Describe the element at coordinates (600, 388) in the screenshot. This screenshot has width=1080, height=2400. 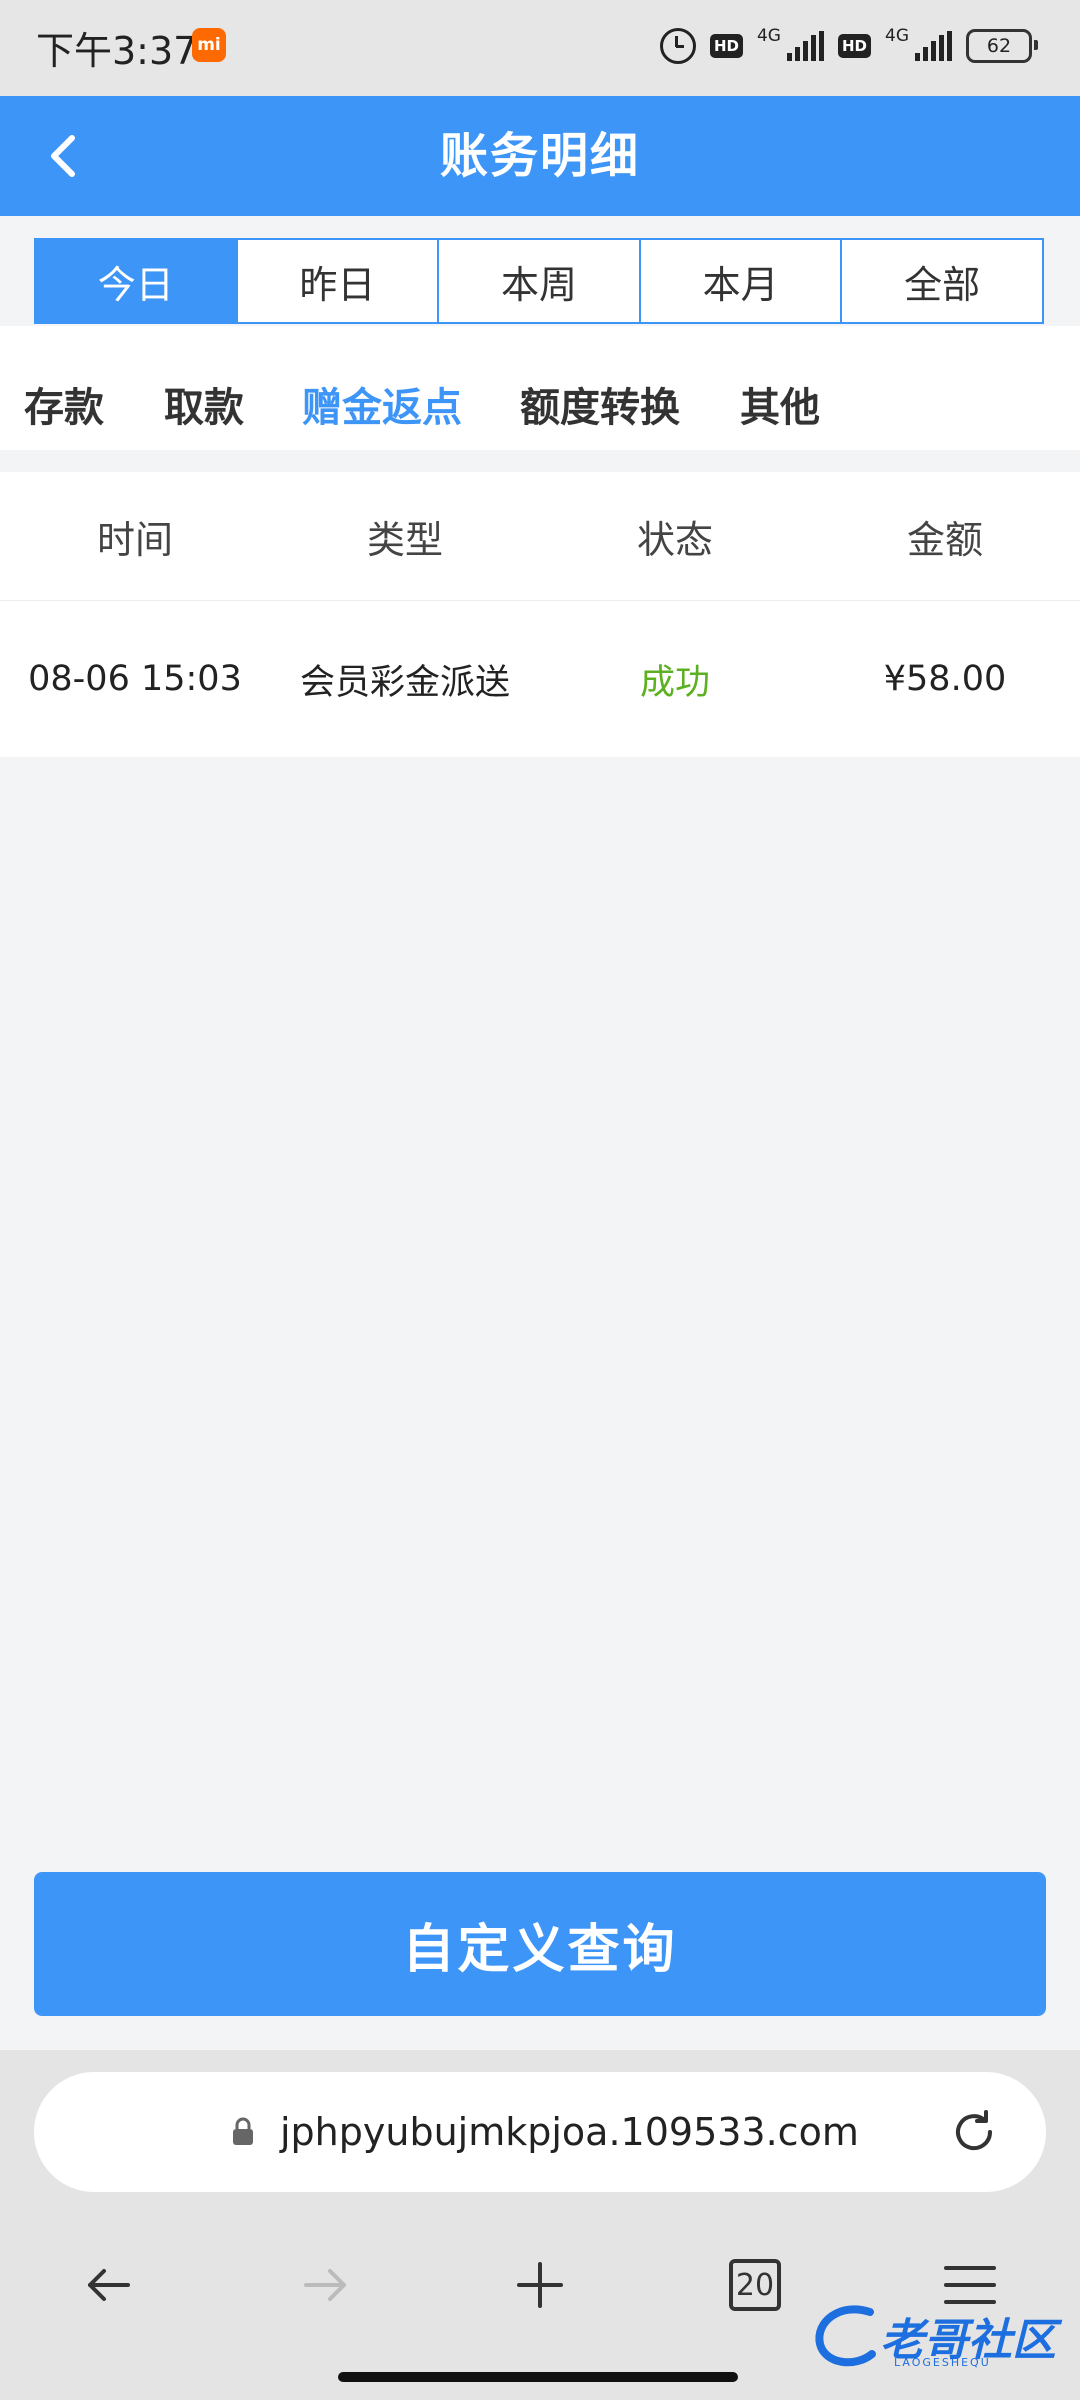
I see `category-balance-transfer: 额度转换` at that location.